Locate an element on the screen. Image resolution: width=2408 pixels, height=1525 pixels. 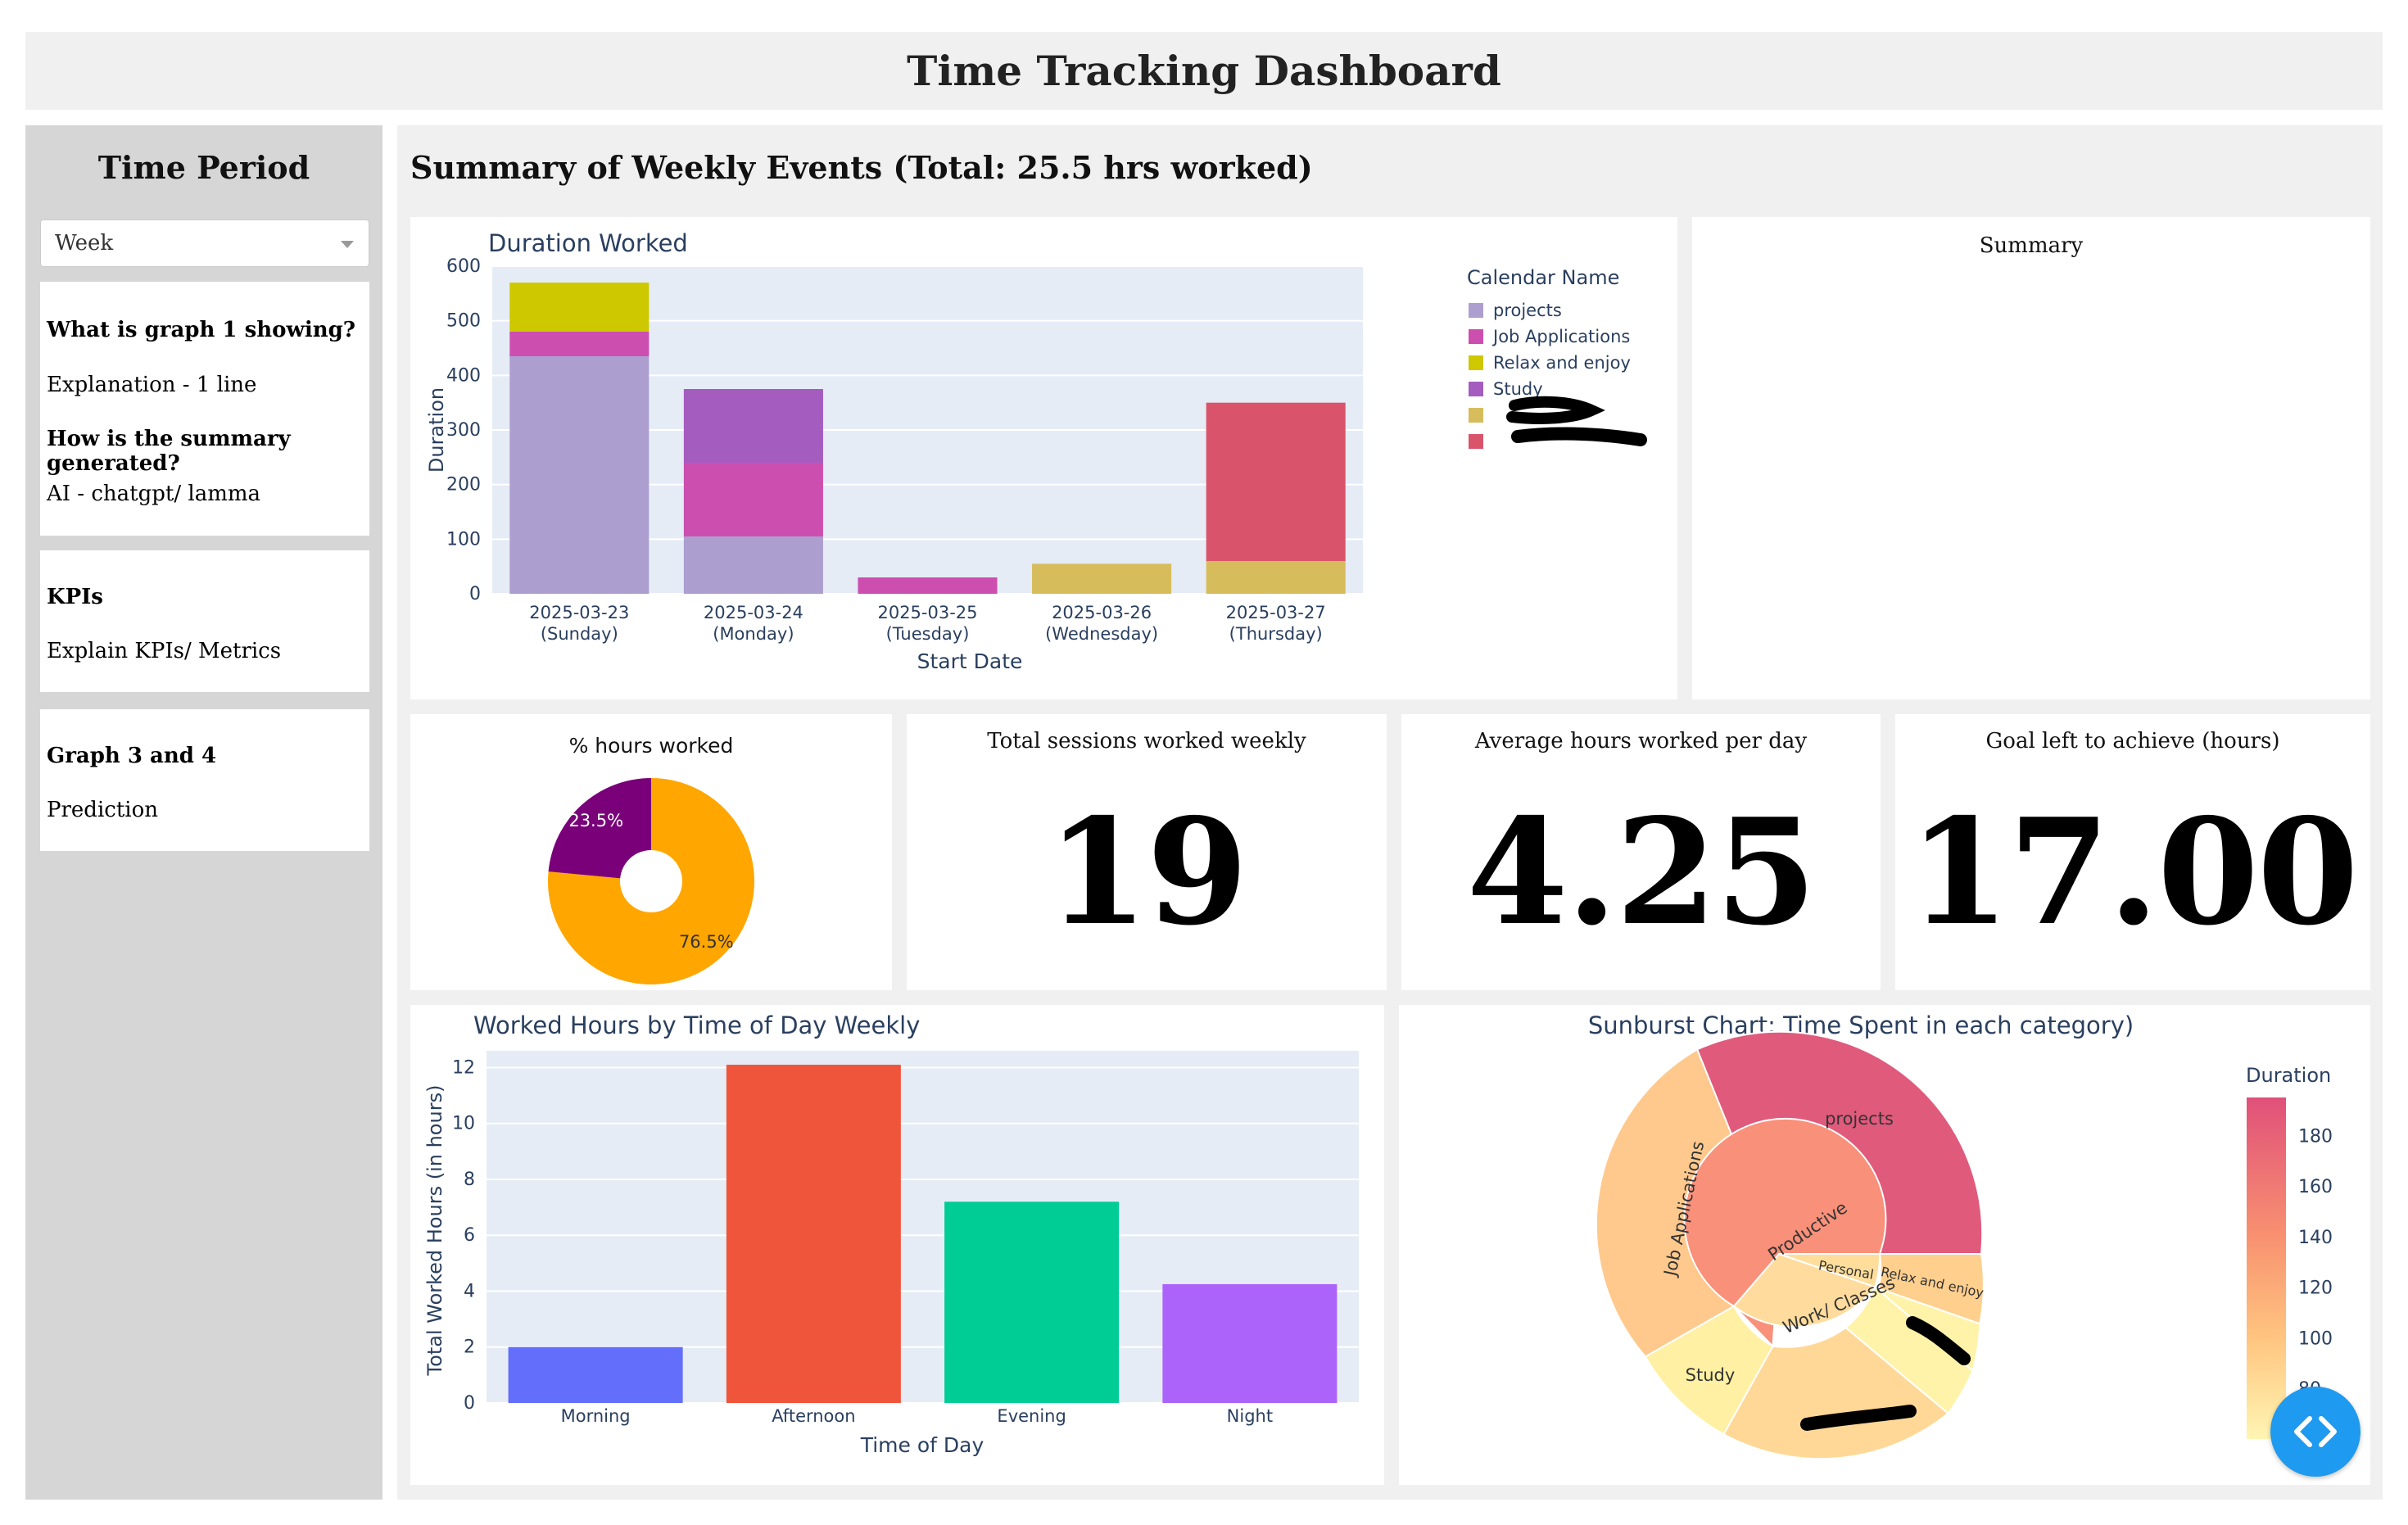
x-tick-sublabel: (Thursday) is located at coordinates (1276, 634).